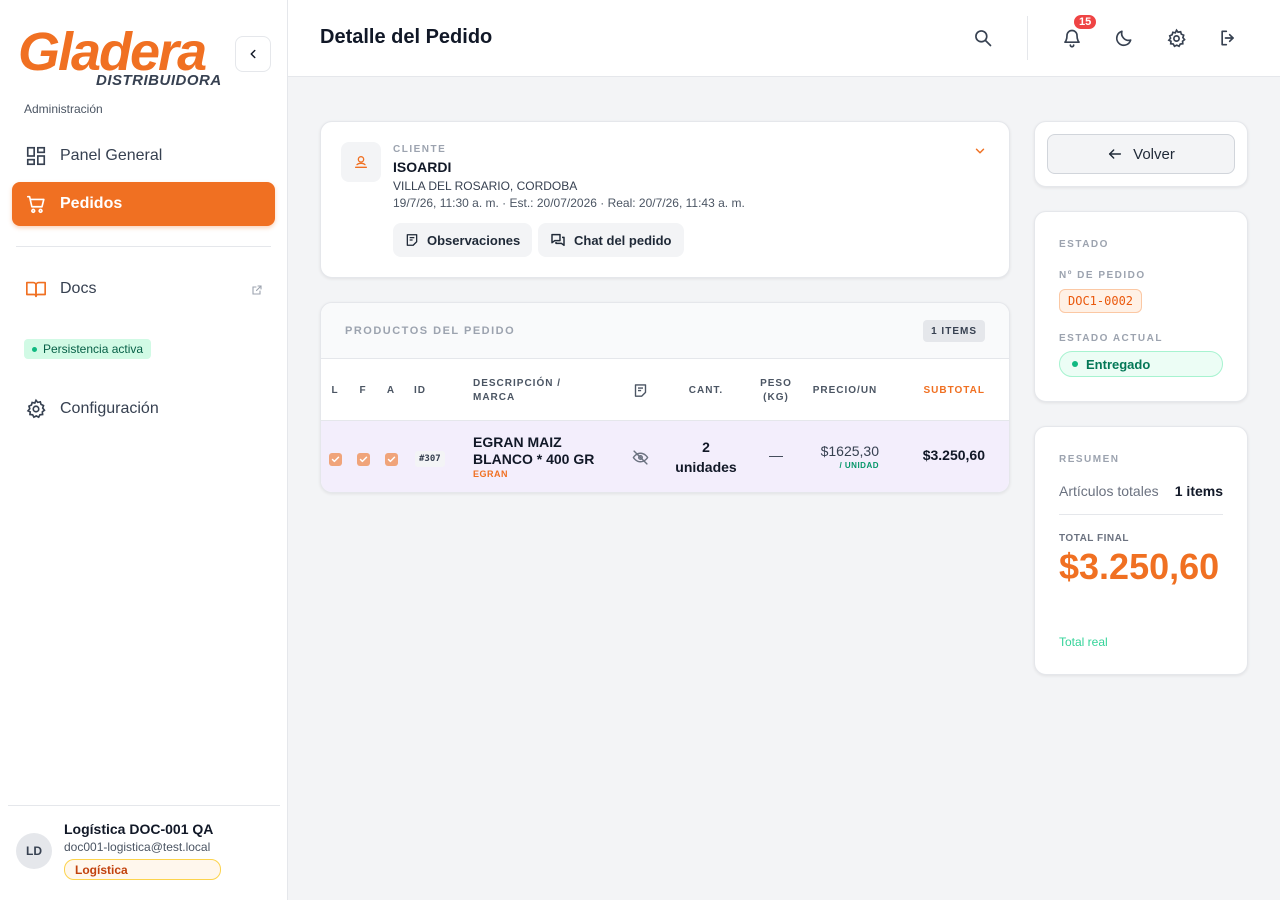 The width and height of the screenshot is (1280, 900). What do you see at coordinates (776, 383) in the screenshot?
I see `column-header-weight-line1: PESO` at bounding box center [776, 383].